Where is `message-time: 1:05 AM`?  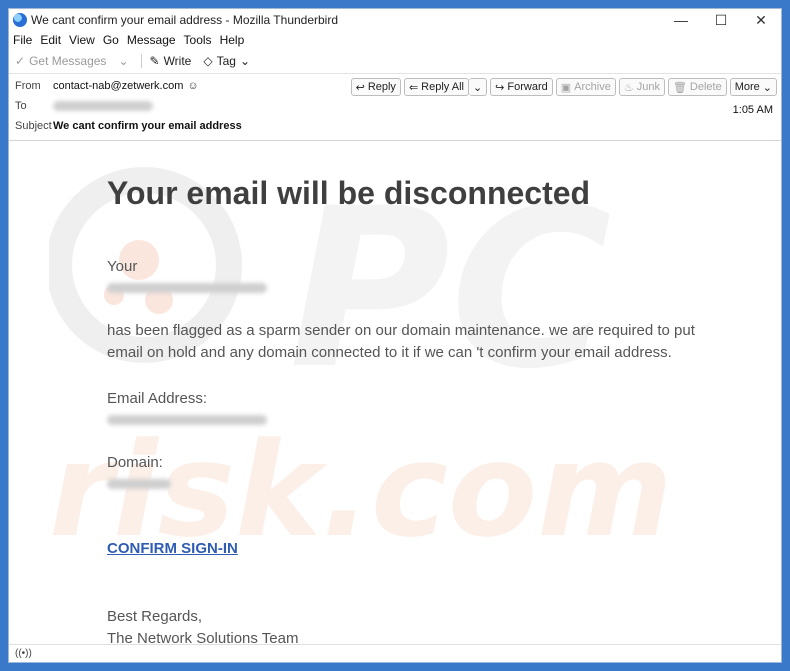
message-time: 1:05 AM is located at coordinates (752, 110).